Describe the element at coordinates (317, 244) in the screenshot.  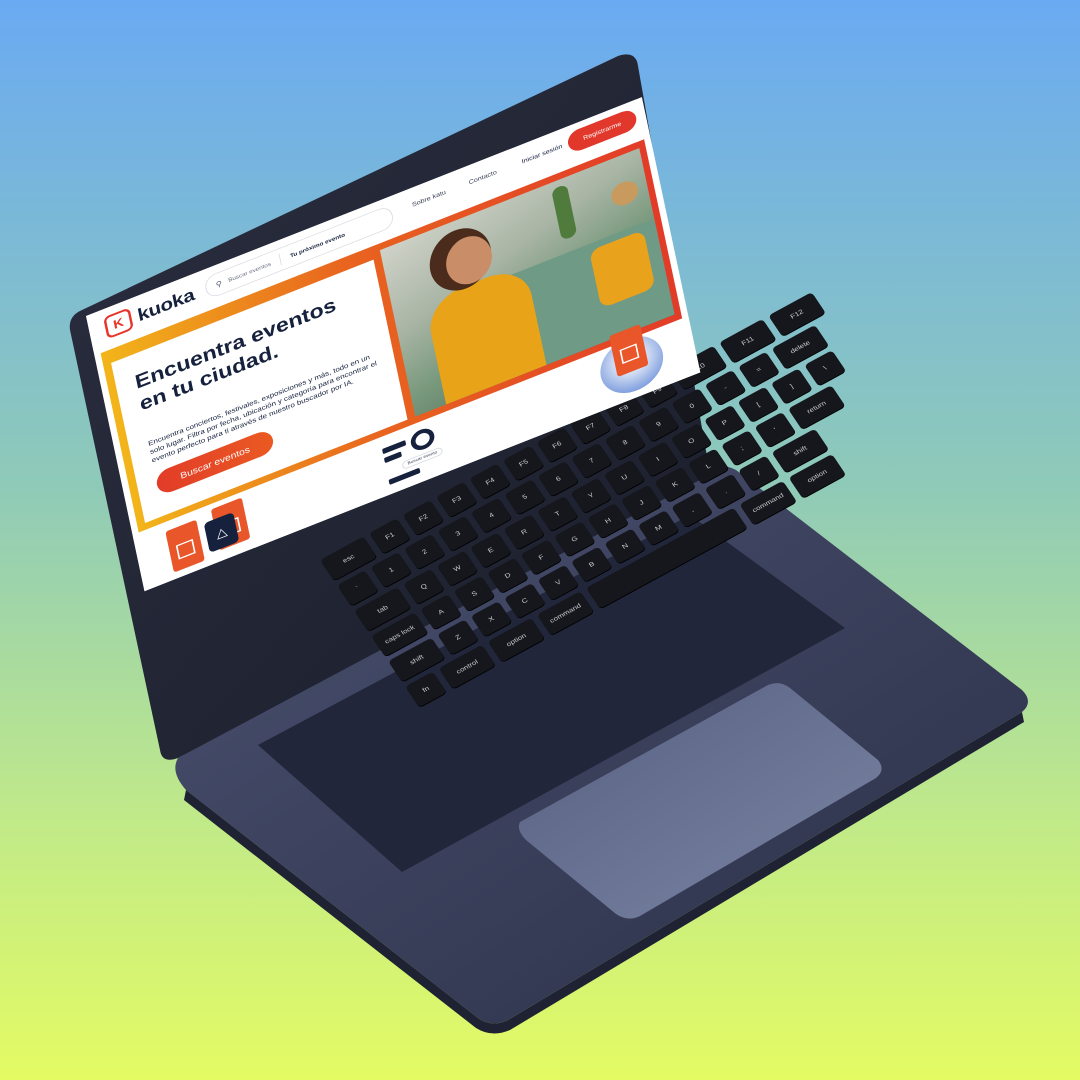
I see `search-next-event: Tu próximo evento` at that location.